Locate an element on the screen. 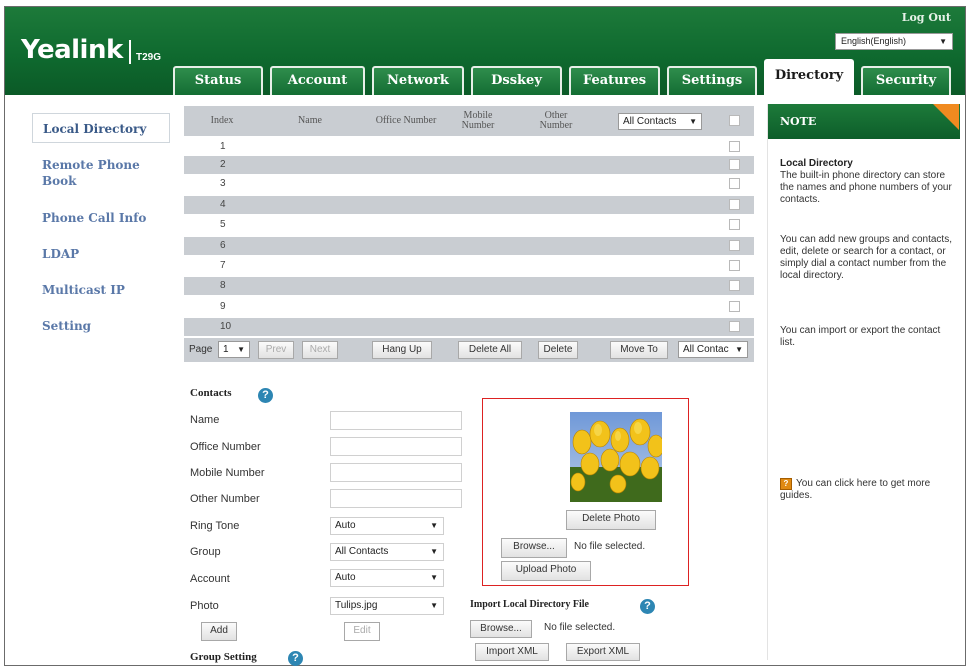 Image resolution: width=971 pixels, height=671 pixels. logout-link: Log Out is located at coordinates (926, 17).